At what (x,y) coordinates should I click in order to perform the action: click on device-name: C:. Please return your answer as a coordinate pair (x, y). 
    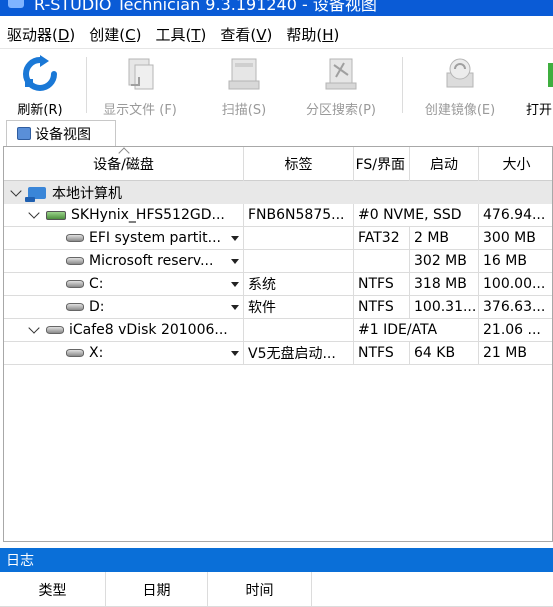
    Looking at the image, I should click on (96, 284).